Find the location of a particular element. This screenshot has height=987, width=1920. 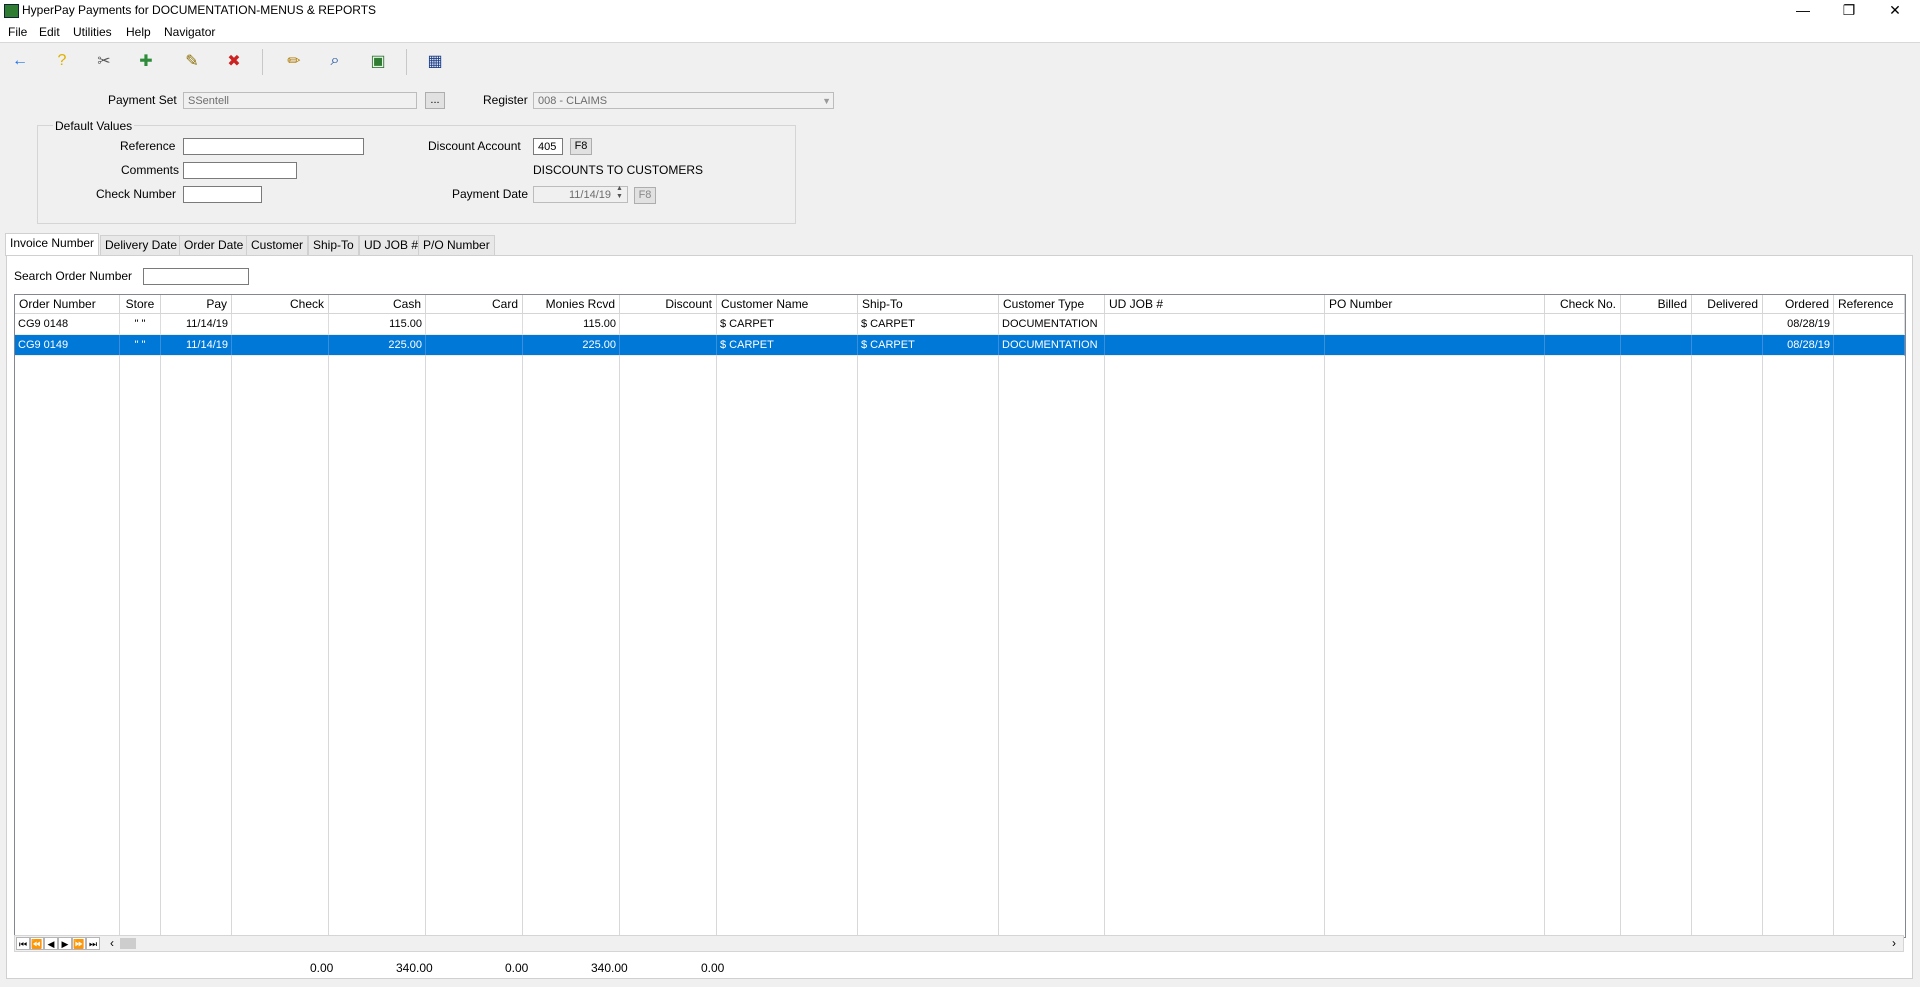

last-record-button: ⏭ is located at coordinates (93, 943).